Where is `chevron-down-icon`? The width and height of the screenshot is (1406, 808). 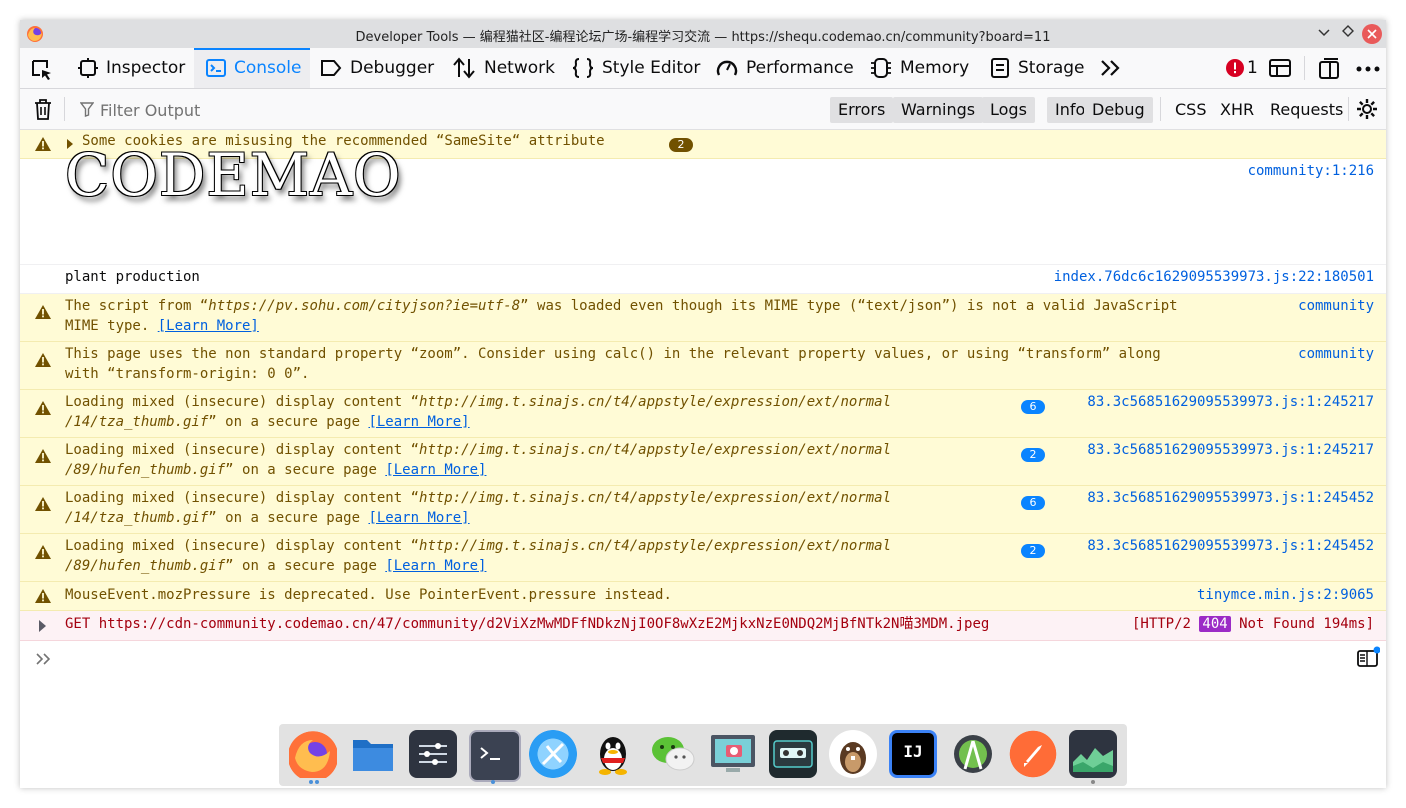
chevron-down-icon is located at coordinates (1324, 33).